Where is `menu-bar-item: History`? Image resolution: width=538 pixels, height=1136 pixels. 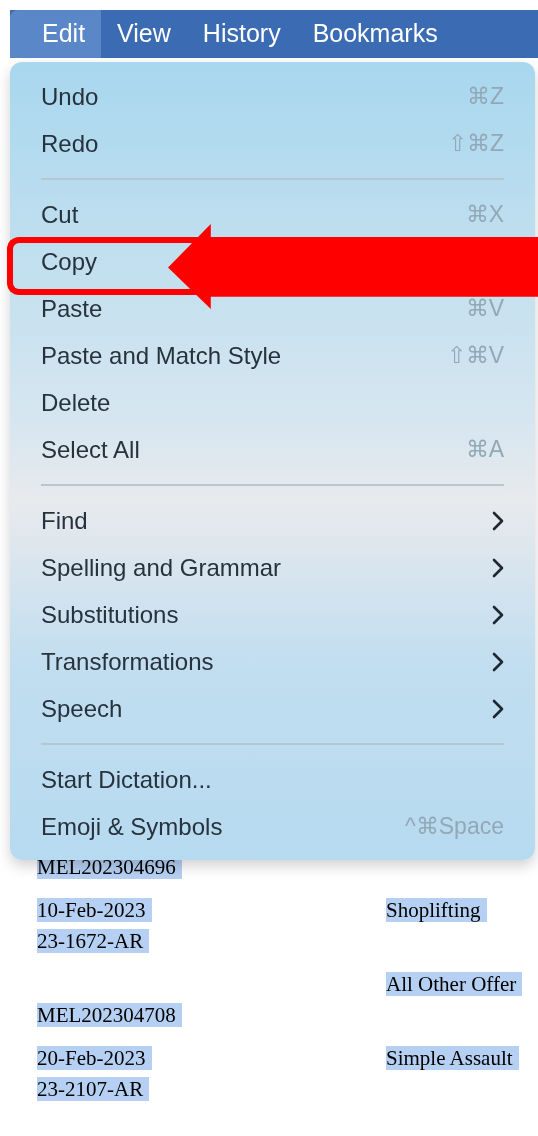
menu-bar-item: History is located at coordinates (241, 34).